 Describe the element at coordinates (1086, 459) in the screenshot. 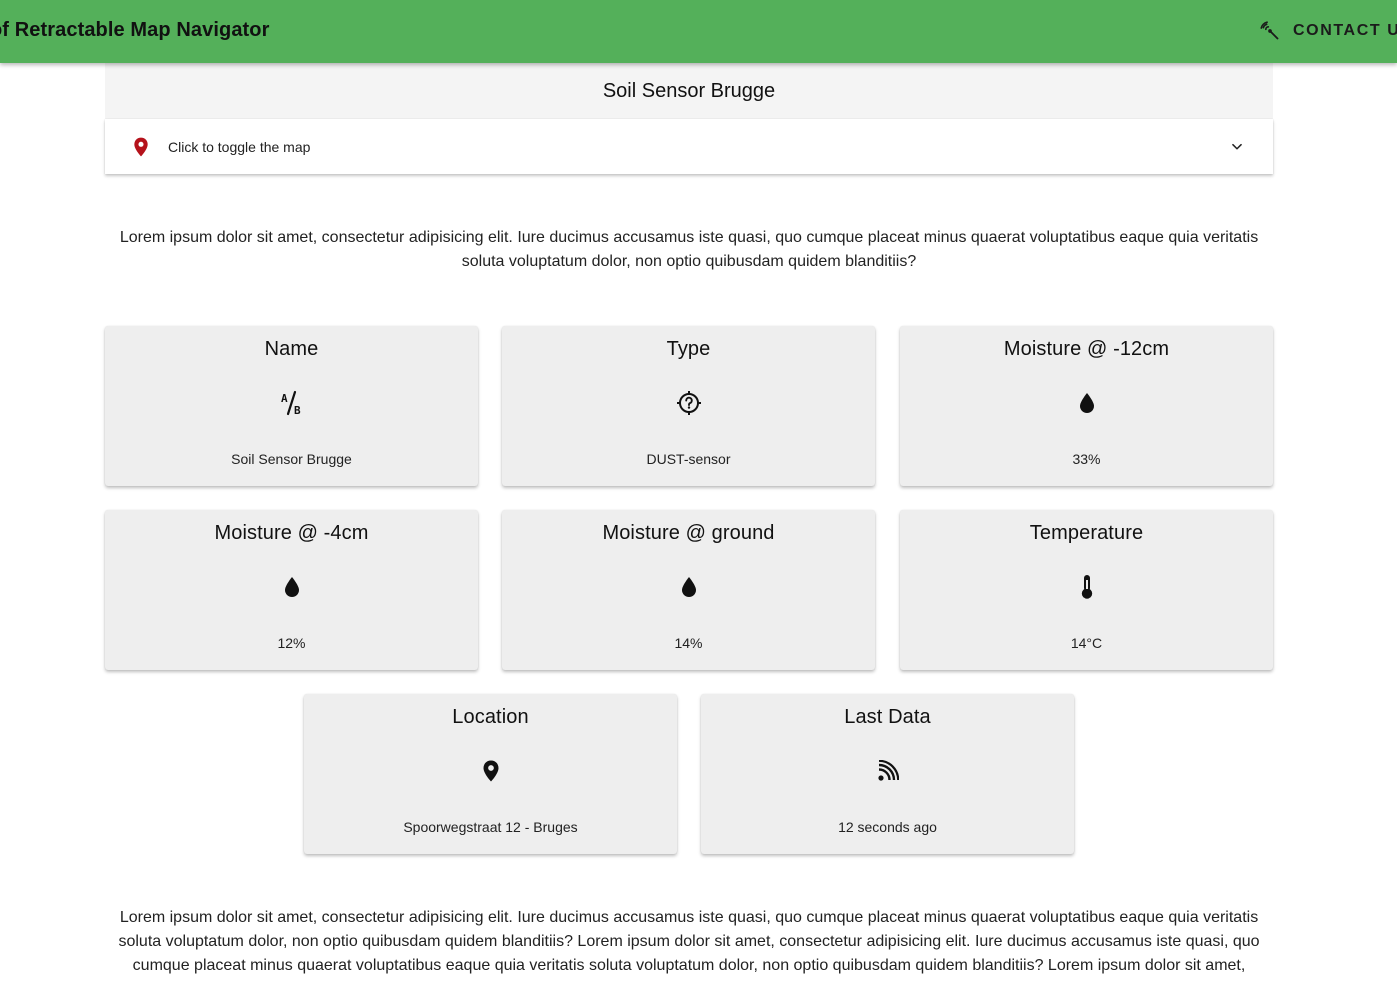

I see `card-value: 33%` at that location.